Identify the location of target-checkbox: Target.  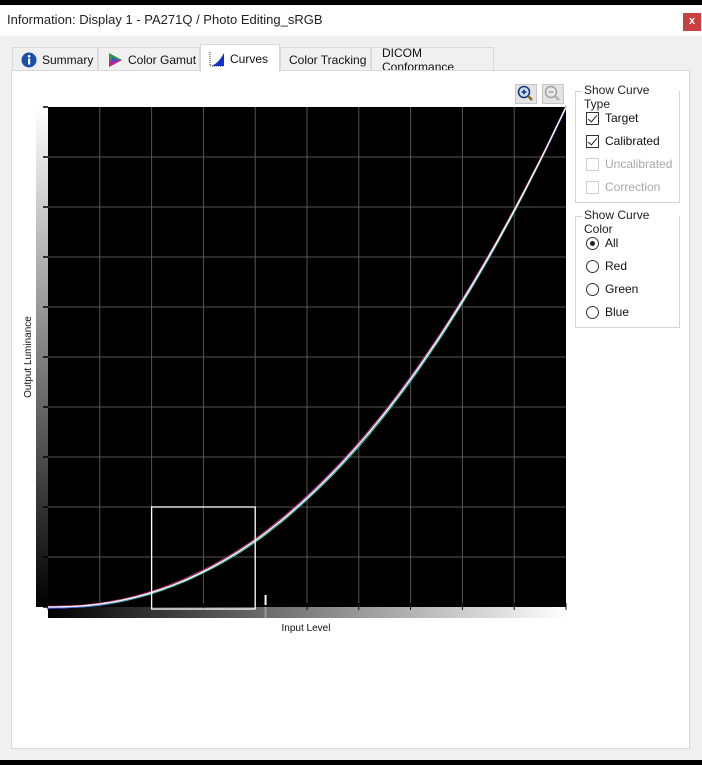
(612, 118).